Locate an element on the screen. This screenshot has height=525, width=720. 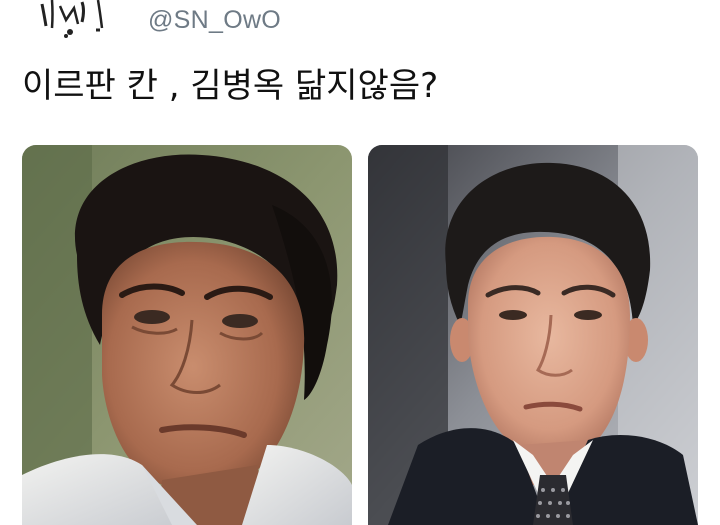
avatar is located at coordinates (70, 22).